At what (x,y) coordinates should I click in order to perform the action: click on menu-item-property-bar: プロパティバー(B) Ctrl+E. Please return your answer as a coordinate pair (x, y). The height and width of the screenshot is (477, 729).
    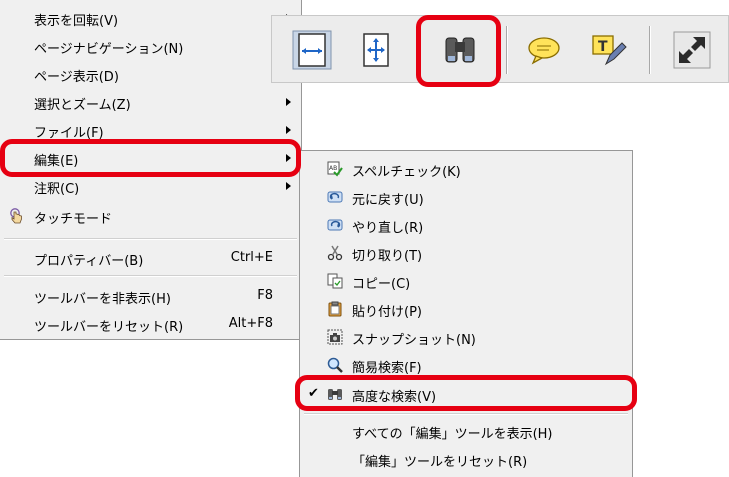
    Looking at the image, I should click on (150, 258).